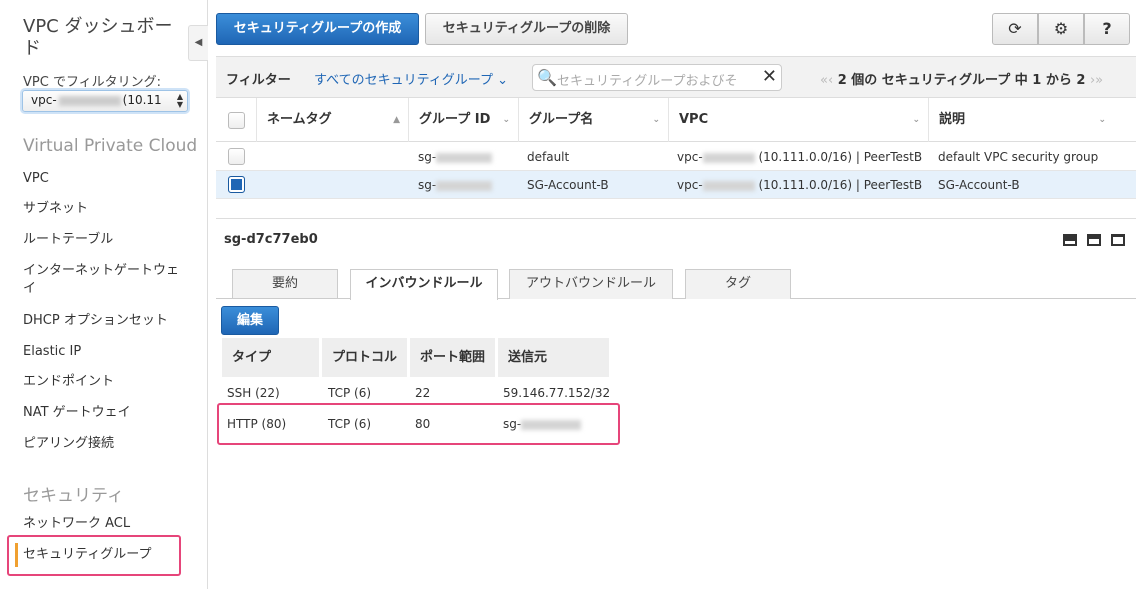  Describe the element at coordinates (423, 393) in the screenshot. I see `rule-port: 22` at that location.